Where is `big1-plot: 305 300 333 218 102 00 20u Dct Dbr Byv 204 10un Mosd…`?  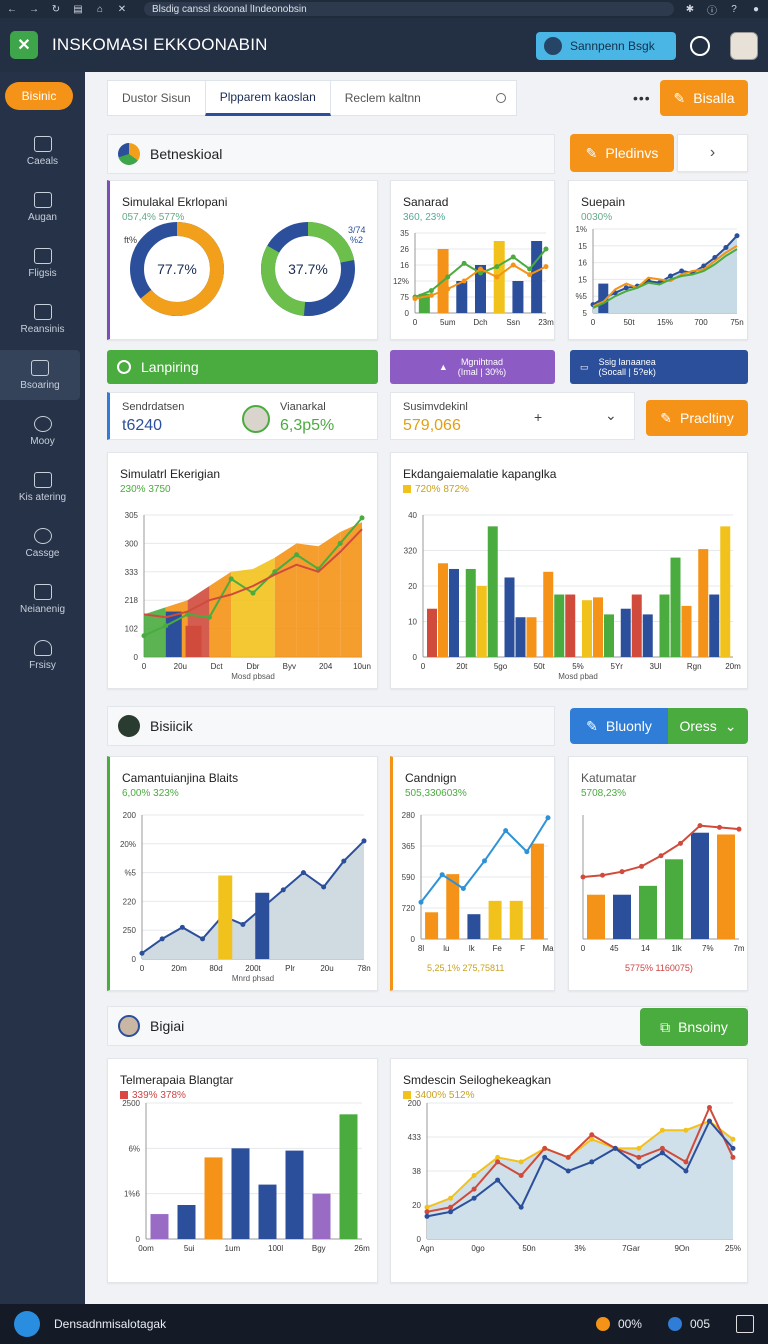 big1-plot: 305 300 333 218 102 00 20u Dct Dbr Byv 204 10un Mosd… is located at coordinates (248, 596).